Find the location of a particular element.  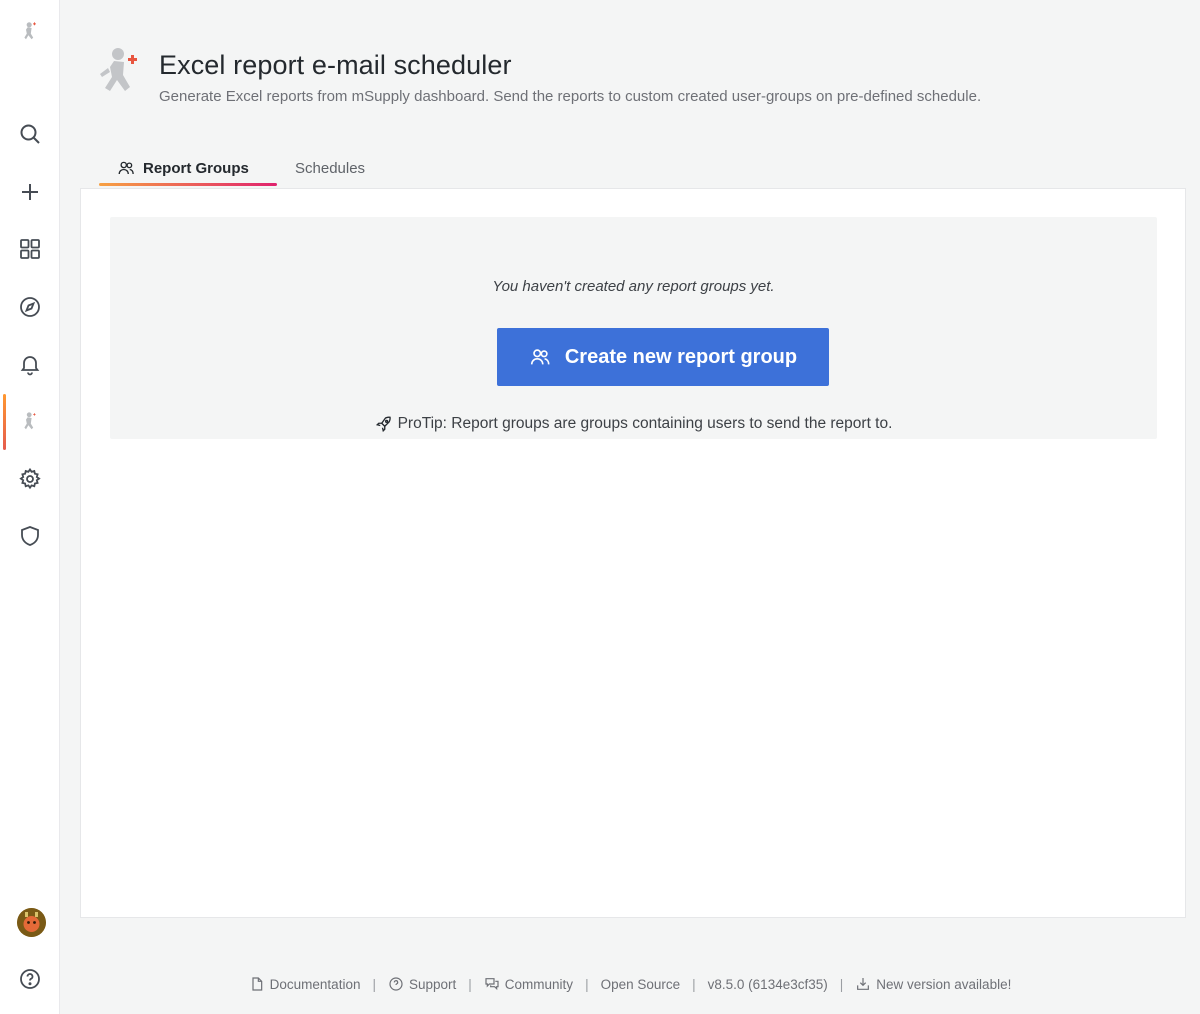

open-source-link: Open Source is located at coordinates (641, 984).